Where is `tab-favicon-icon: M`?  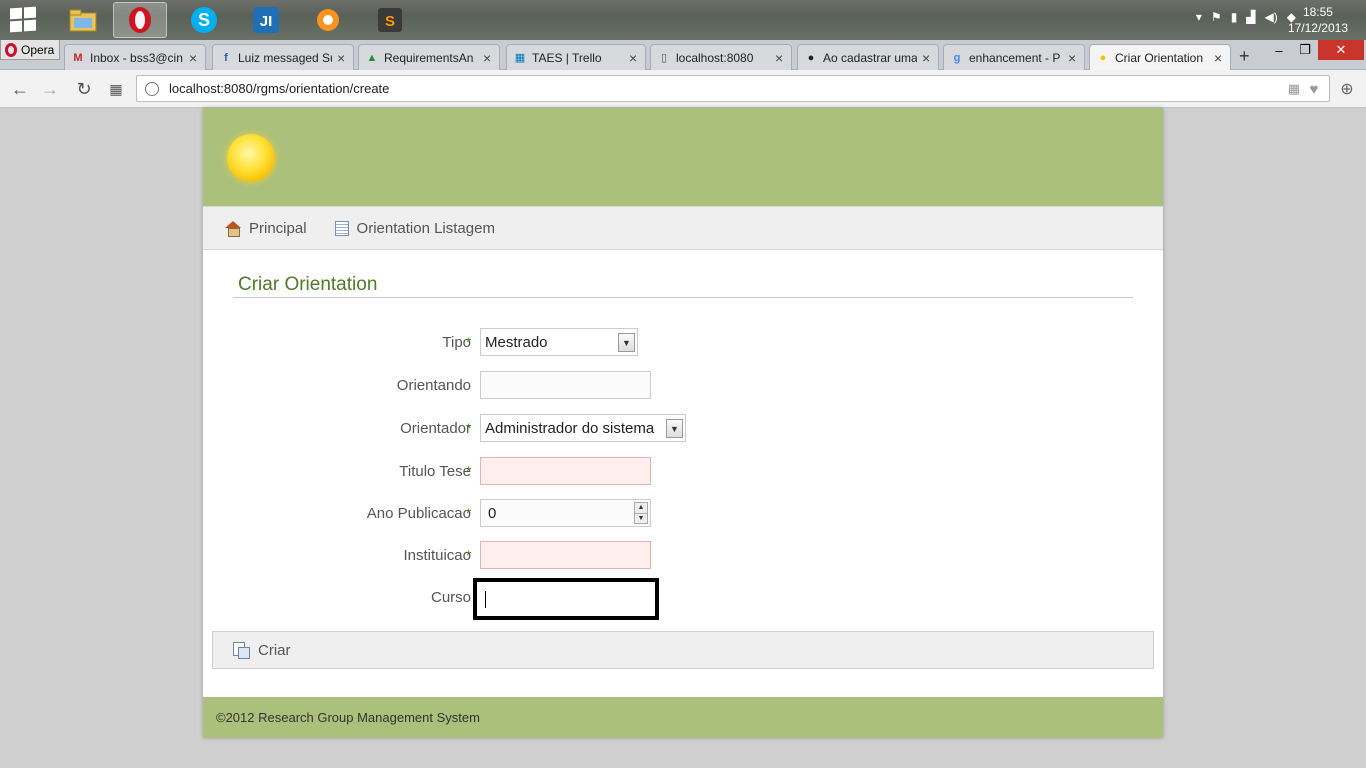
tab-favicon-icon: M is located at coordinates (78, 57).